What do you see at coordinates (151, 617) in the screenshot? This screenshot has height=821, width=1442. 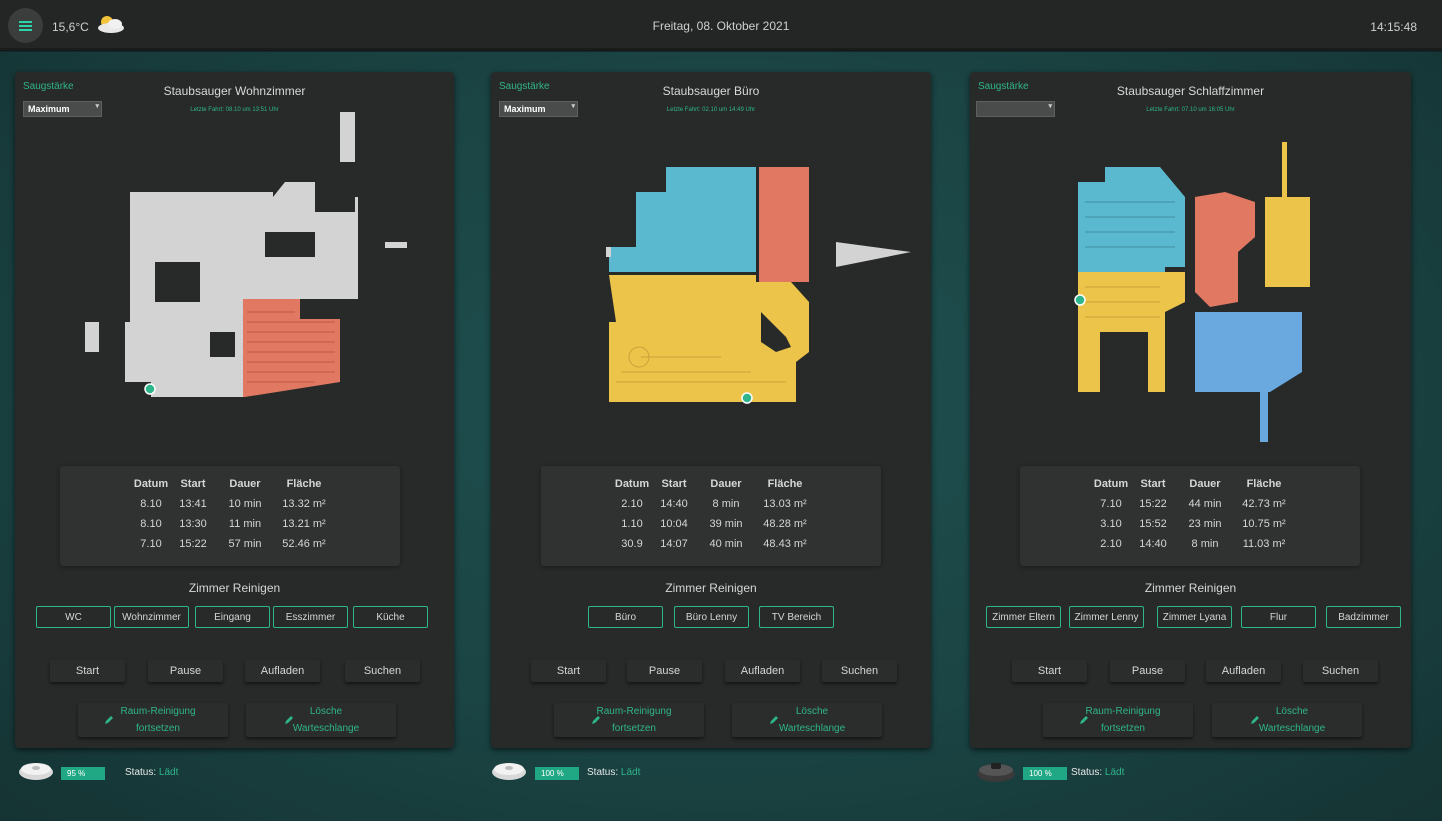 I see `room-button-wohnzimmer: Wohnzimmer` at bounding box center [151, 617].